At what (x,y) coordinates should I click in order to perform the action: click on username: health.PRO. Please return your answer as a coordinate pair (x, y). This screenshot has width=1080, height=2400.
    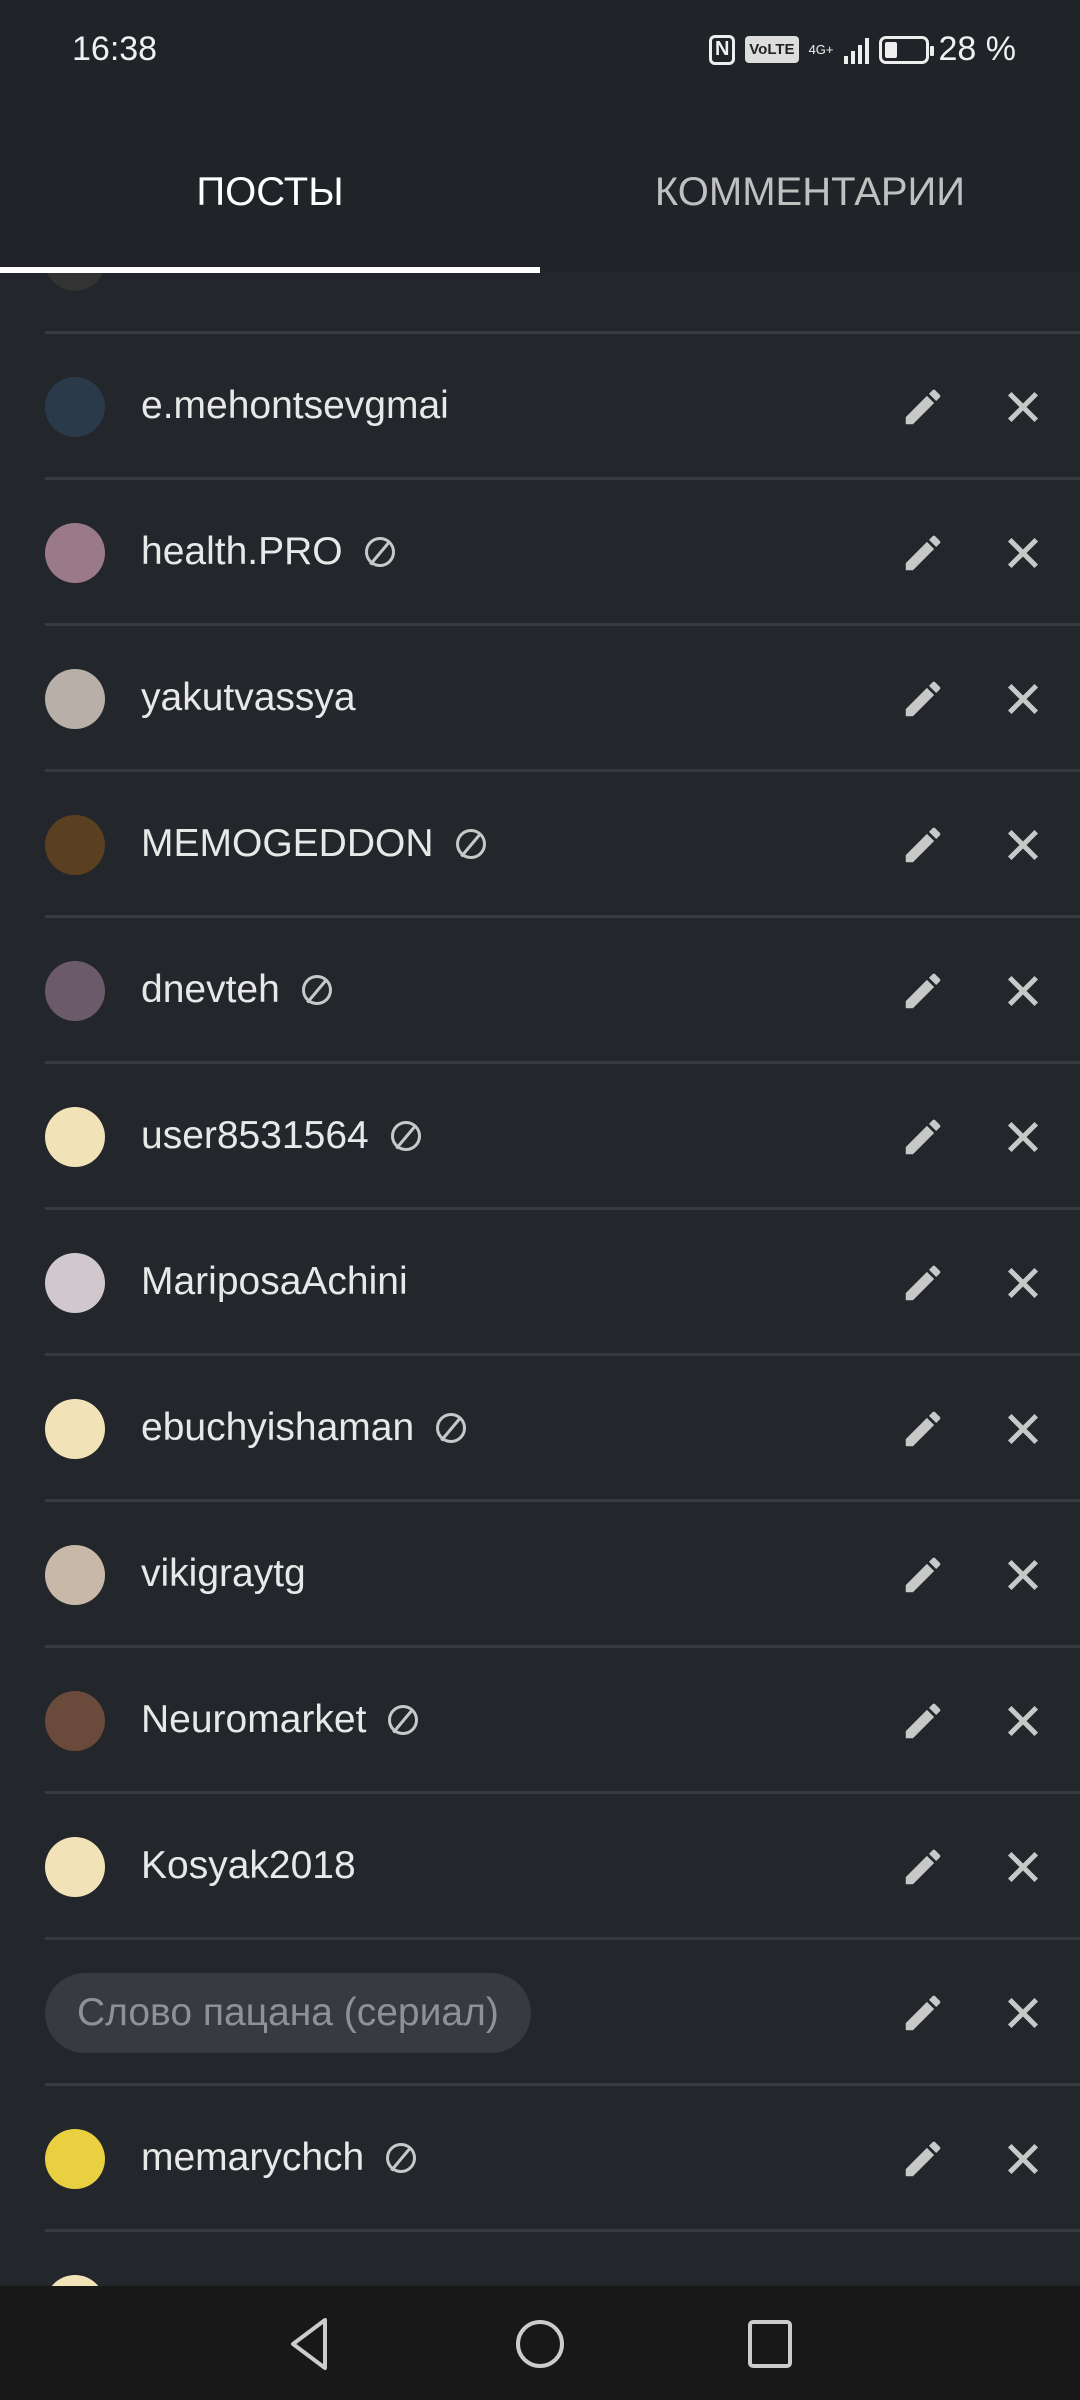
    Looking at the image, I should click on (268, 552).